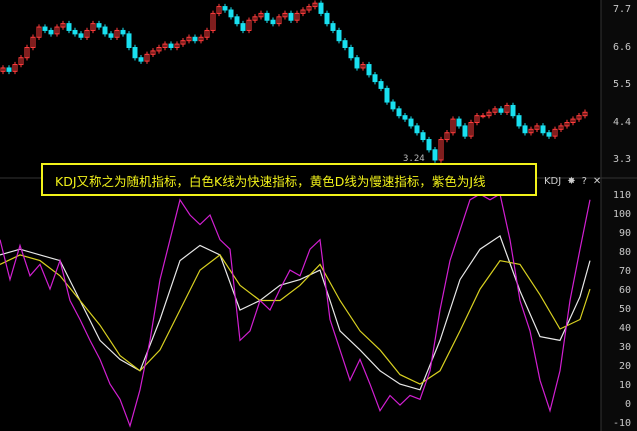 The height and width of the screenshot is (431, 637). Describe the element at coordinates (624, 328) in the screenshot. I see `kdj-tick-label: 40` at that location.